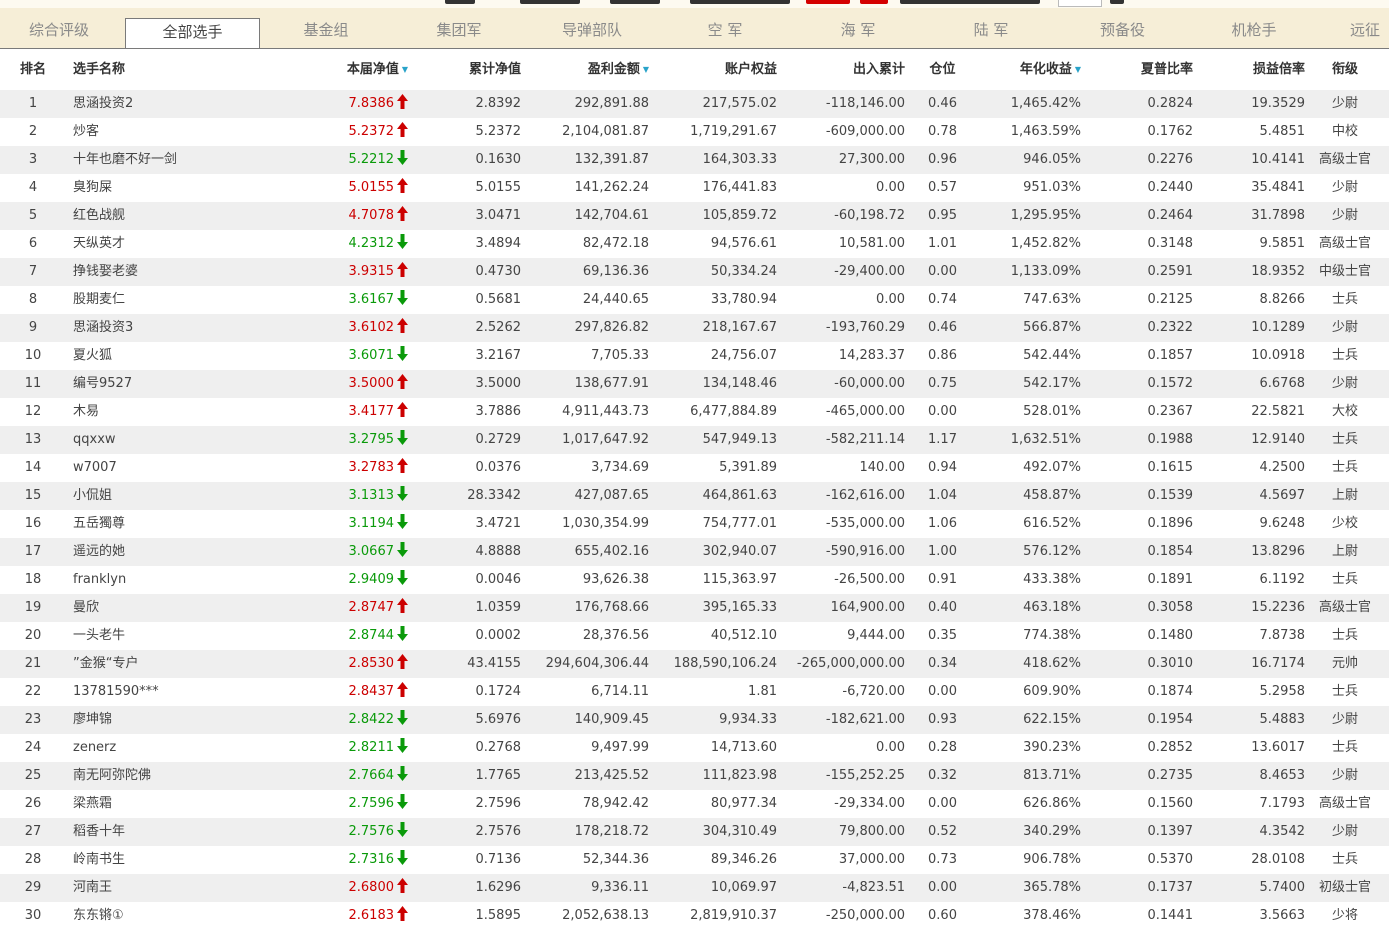  I want to click on tab-expedition: 远征, so click(1369, 28).